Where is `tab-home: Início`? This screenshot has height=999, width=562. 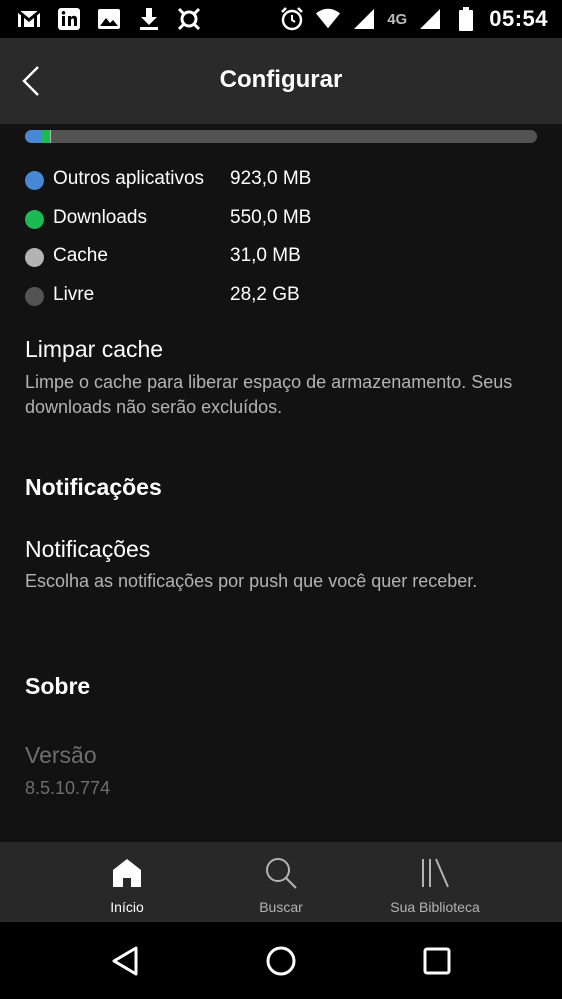 tab-home: Início is located at coordinates (127, 882).